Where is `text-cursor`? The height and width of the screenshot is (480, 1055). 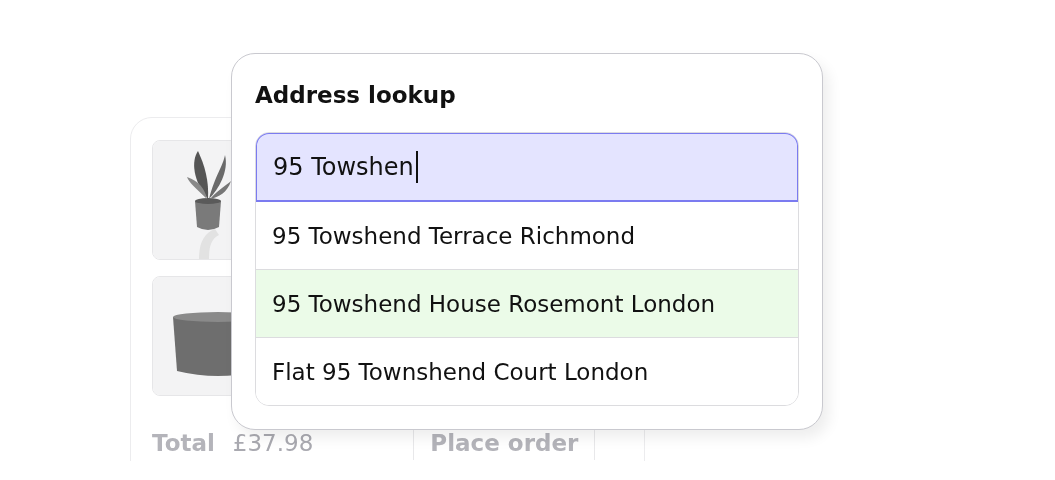 text-cursor is located at coordinates (416, 167).